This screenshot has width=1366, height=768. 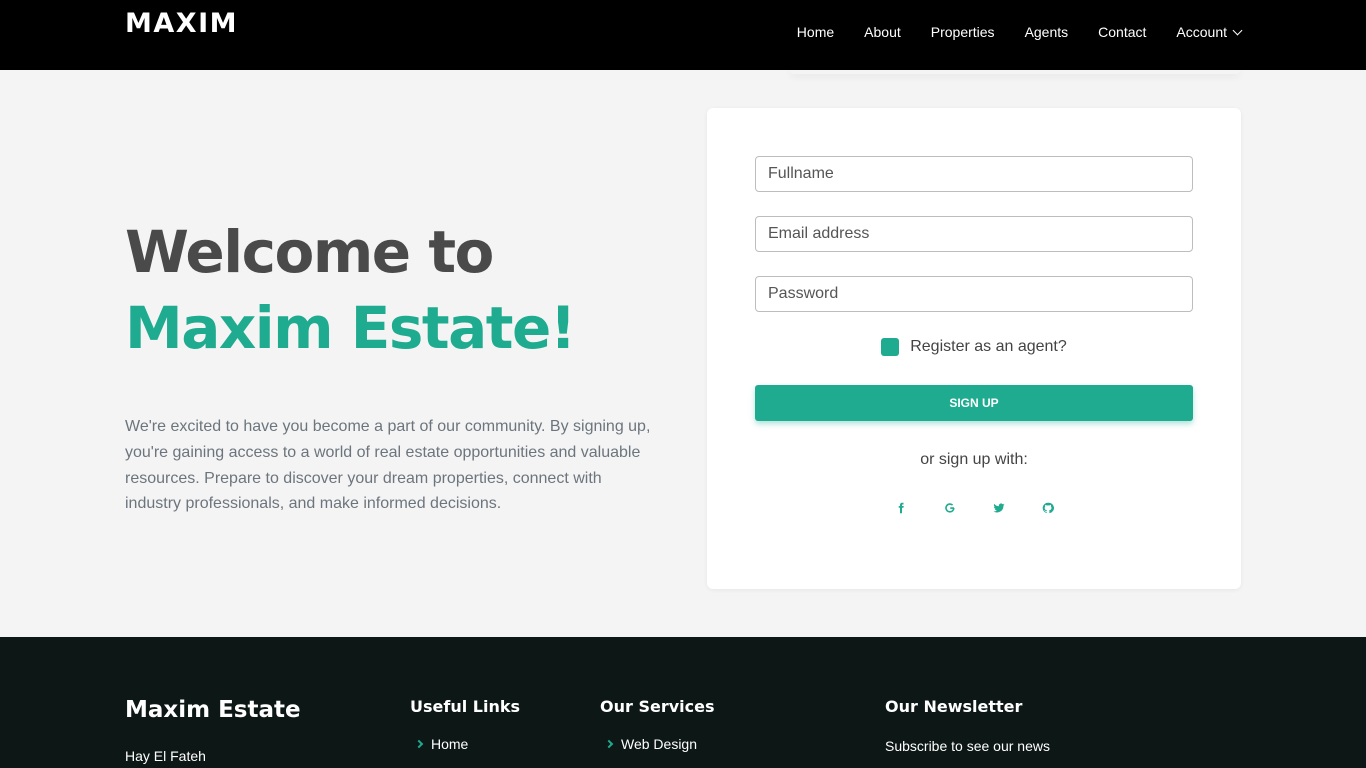 What do you see at coordinates (1015, 72) in the screenshot?
I see `dropdown-shadow` at bounding box center [1015, 72].